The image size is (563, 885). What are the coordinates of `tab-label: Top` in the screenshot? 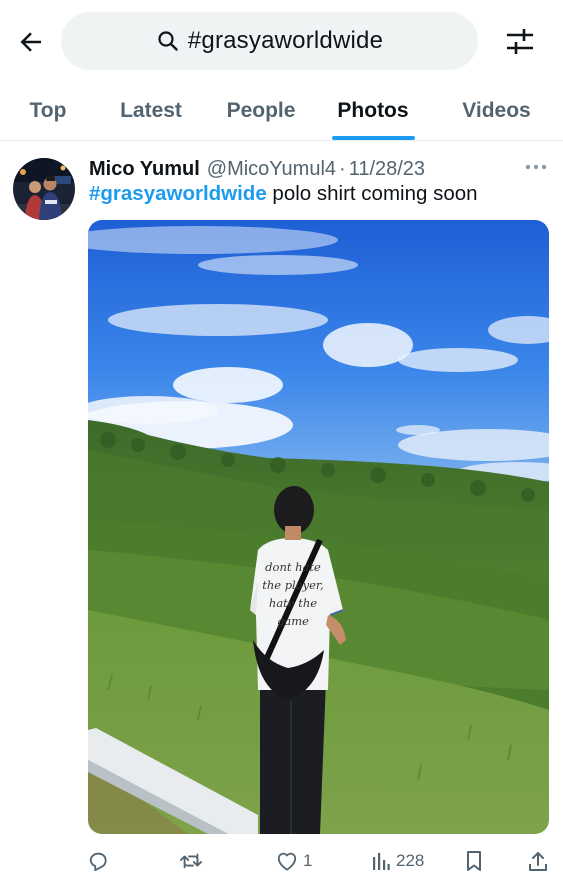 It's located at (48, 110).